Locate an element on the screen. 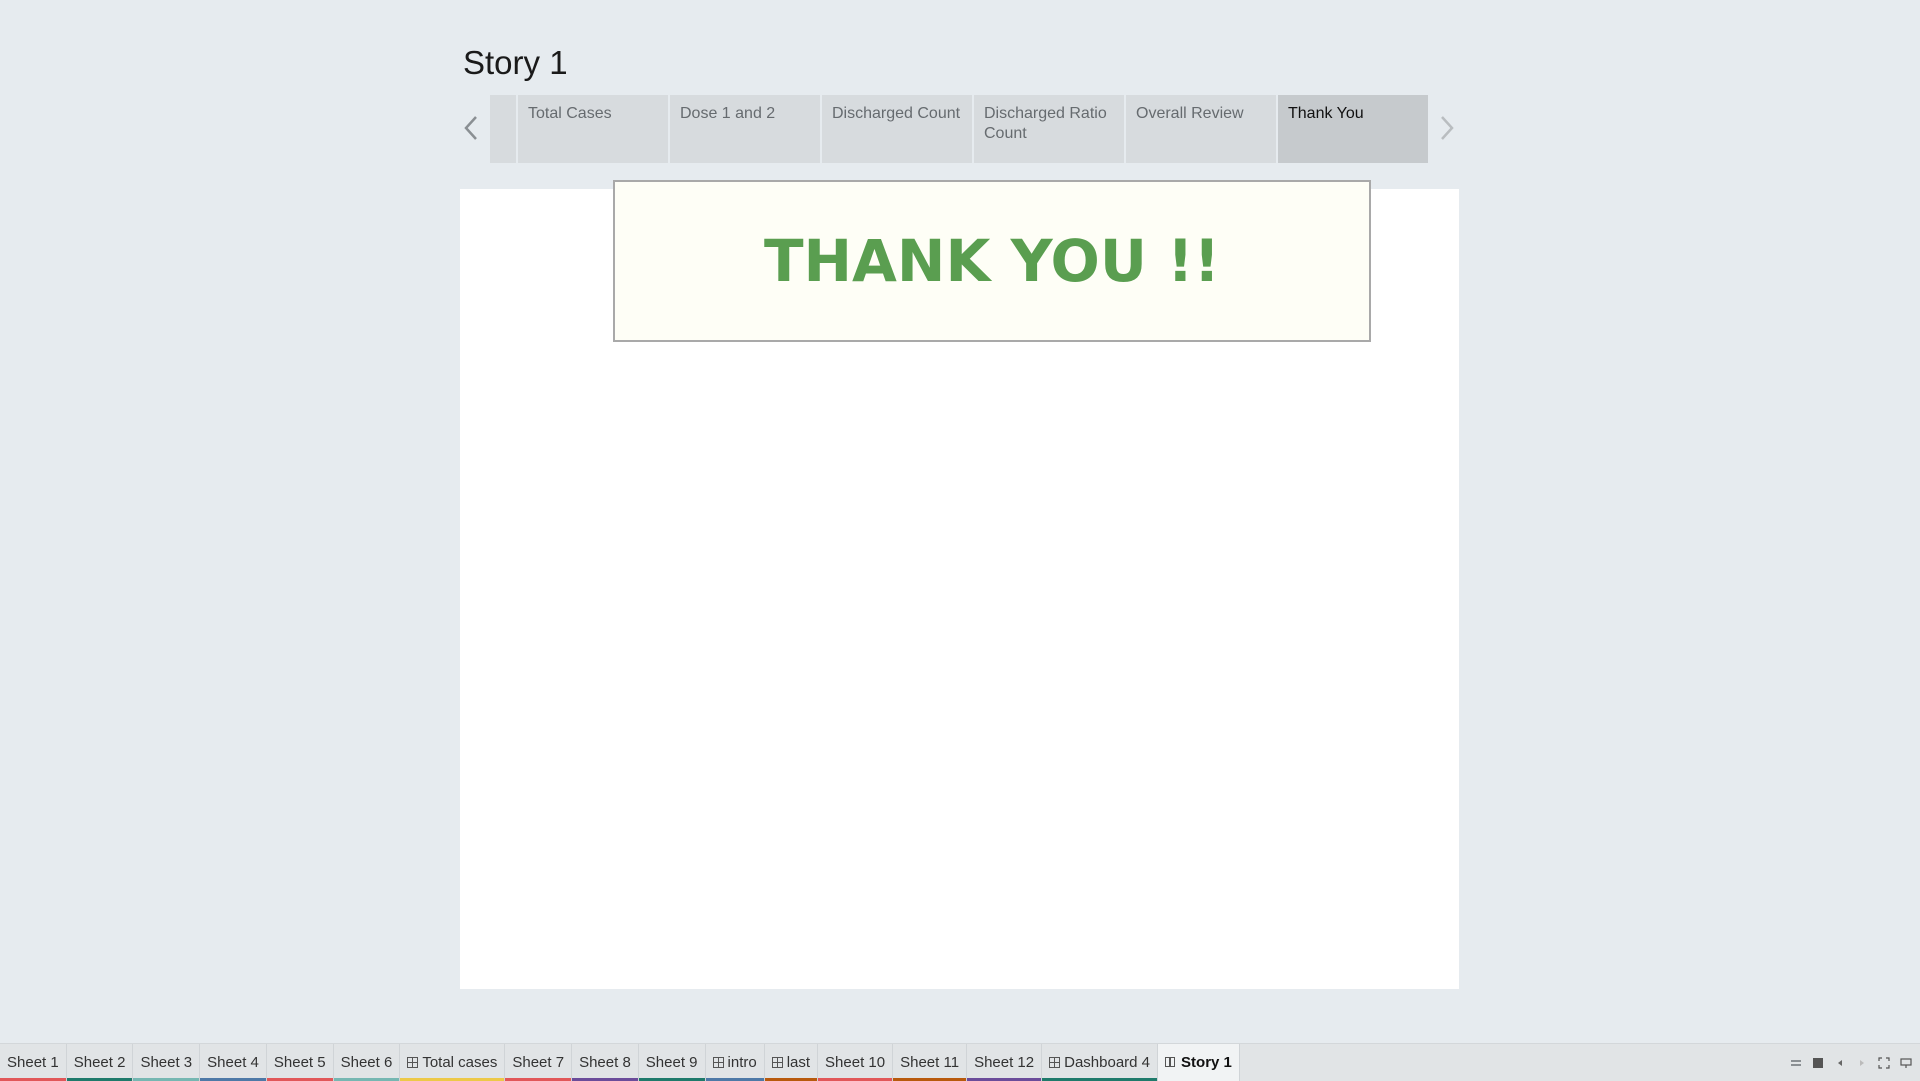  thank-you-text-box: THANK YOU !! is located at coordinates (992, 261).